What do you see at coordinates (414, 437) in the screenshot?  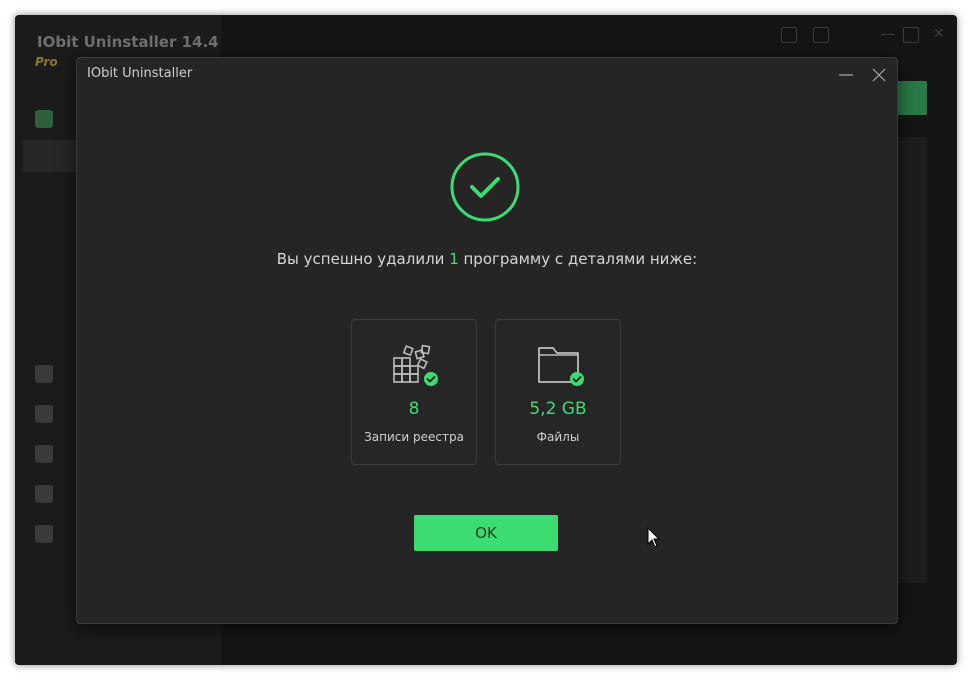 I see `registry-label: Записи реестра` at bounding box center [414, 437].